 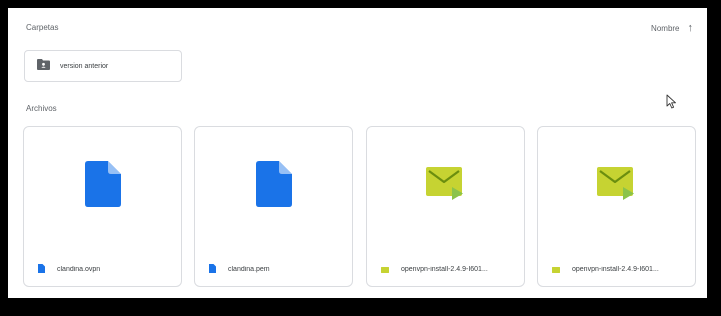 I want to click on sort-control: Nombre ↑, so click(x=672, y=28).